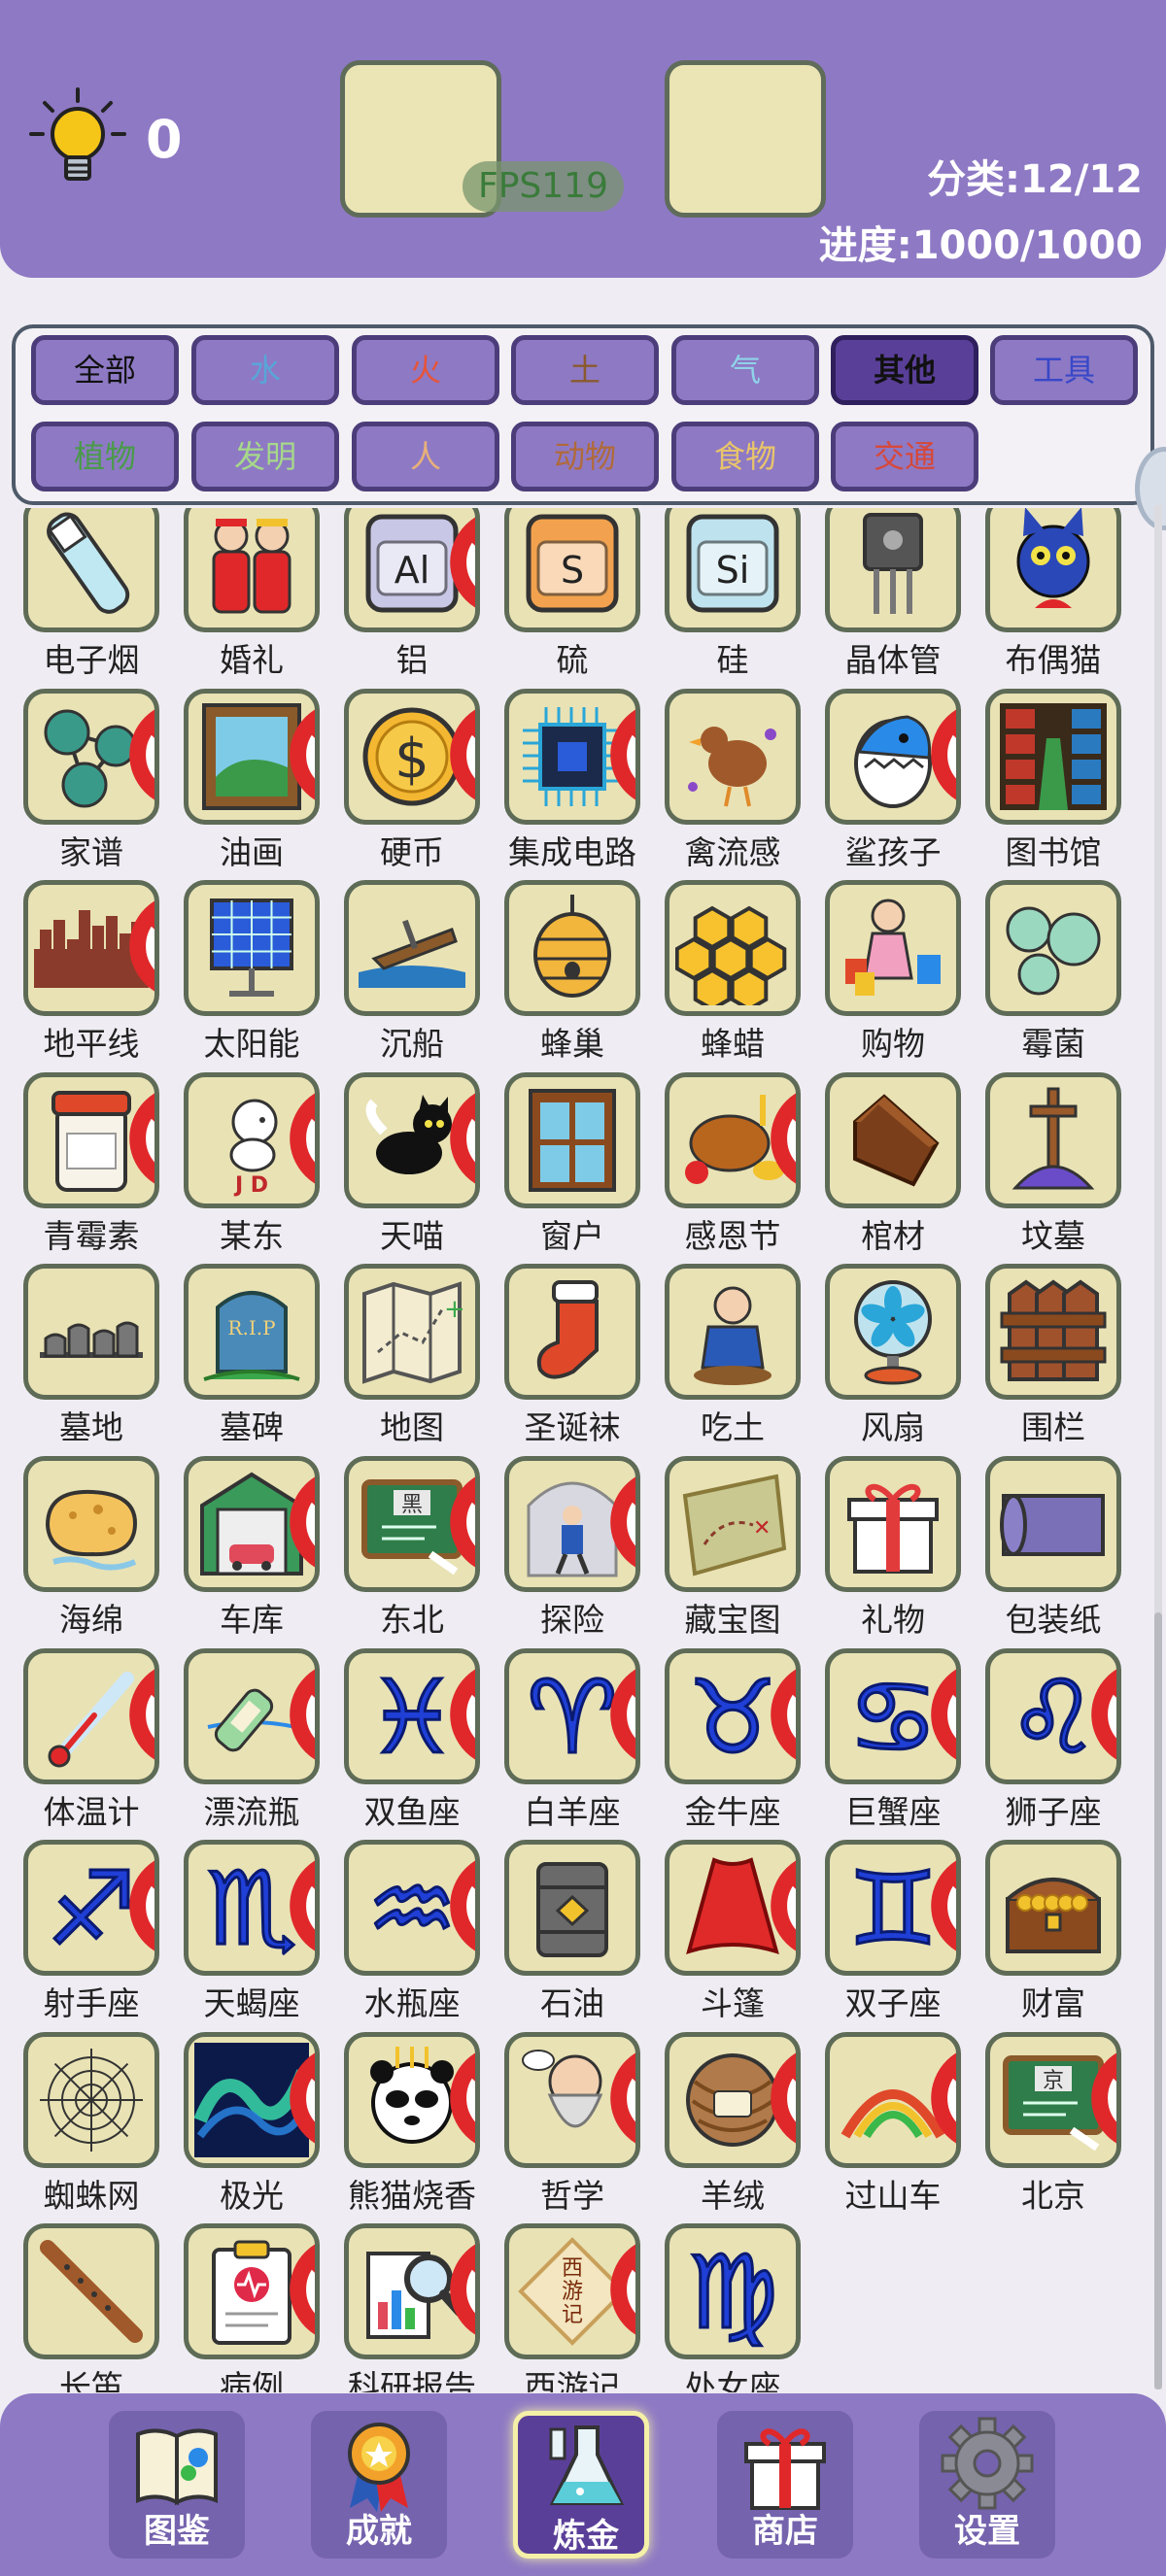  I want to click on element-card: 石油, so click(572, 1932).